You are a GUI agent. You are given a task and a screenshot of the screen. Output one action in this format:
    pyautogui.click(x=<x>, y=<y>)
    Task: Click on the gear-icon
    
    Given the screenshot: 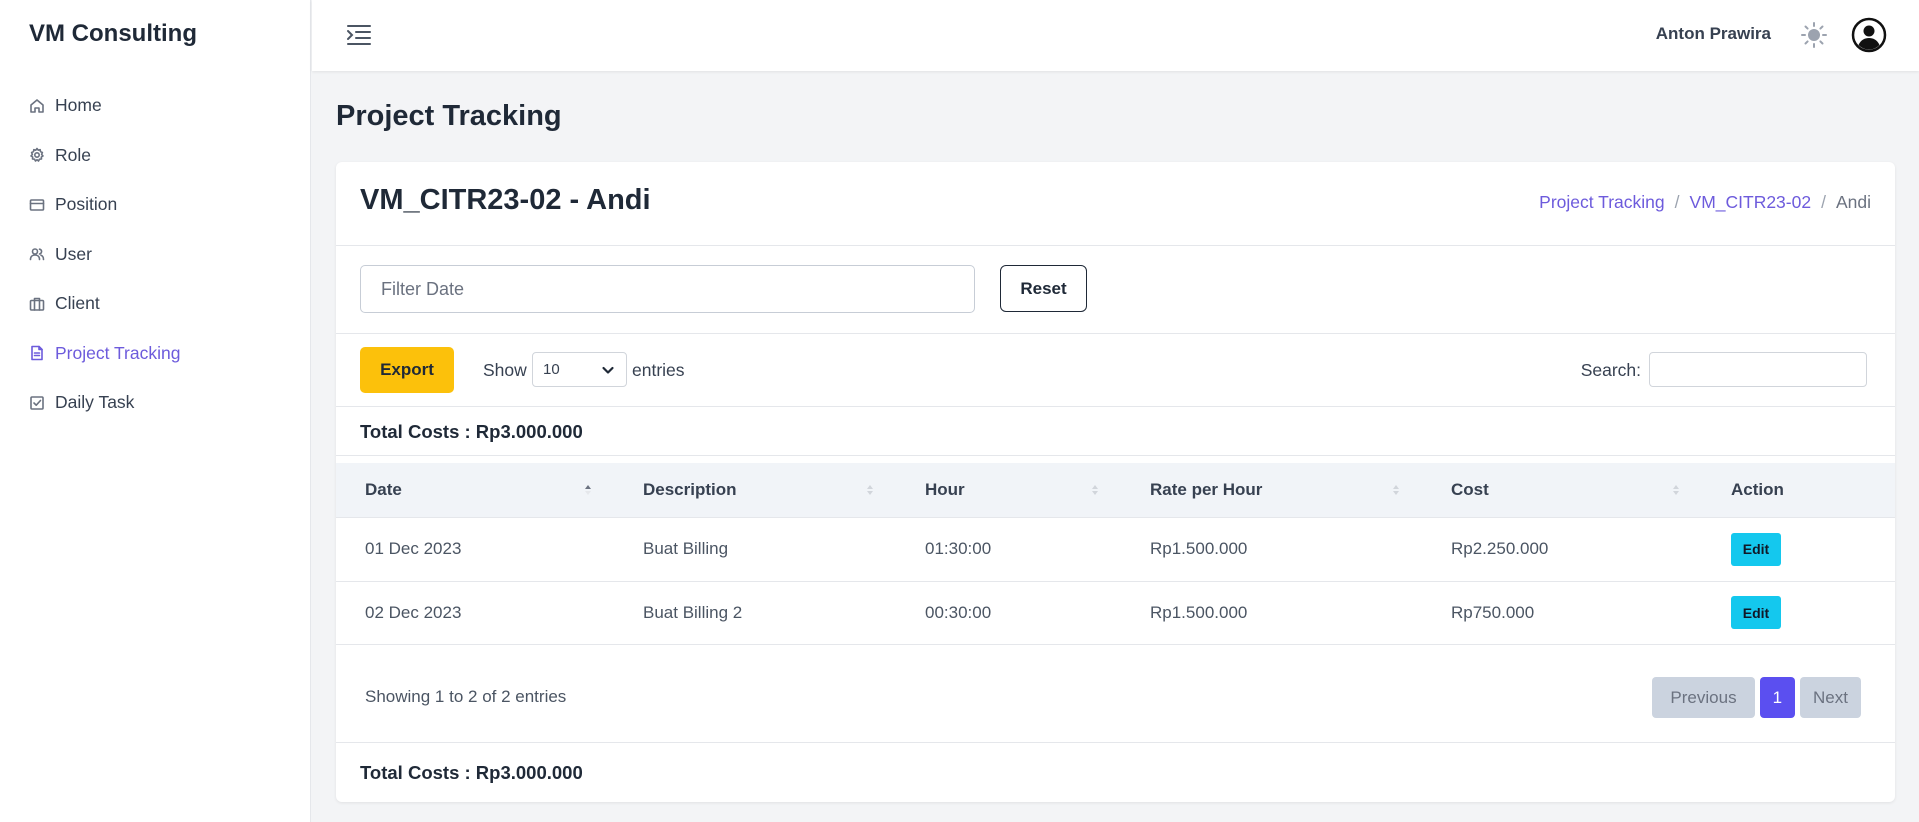 What is the action you would take?
    pyautogui.click(x=37, y=155)
    